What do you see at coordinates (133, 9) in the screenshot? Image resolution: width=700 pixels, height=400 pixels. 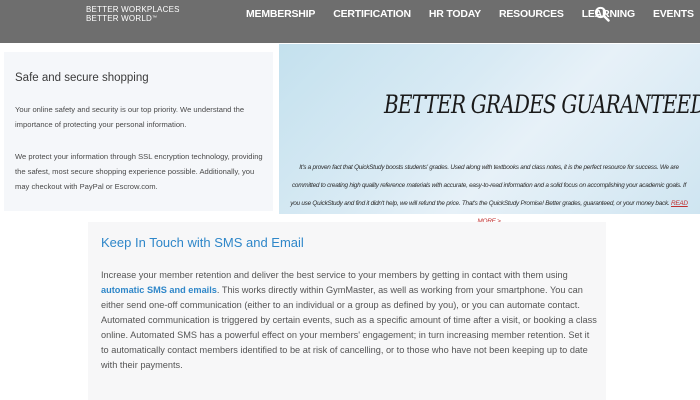 I see `logo-line1: BETTER WORKPLACES` at bounding box center [133, 9].